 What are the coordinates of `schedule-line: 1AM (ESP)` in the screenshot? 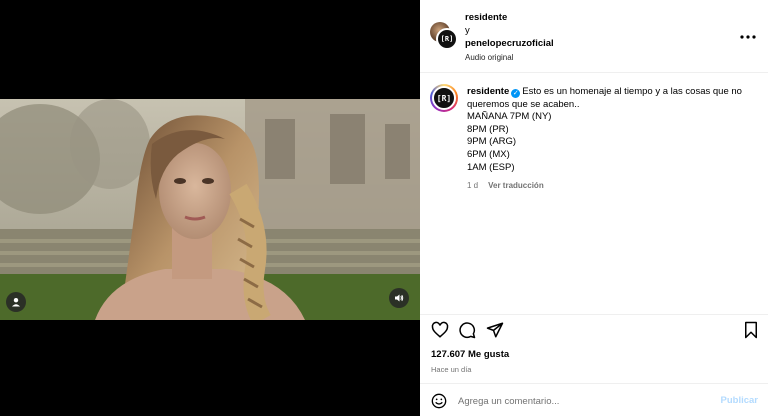 It's located at (491, 167).